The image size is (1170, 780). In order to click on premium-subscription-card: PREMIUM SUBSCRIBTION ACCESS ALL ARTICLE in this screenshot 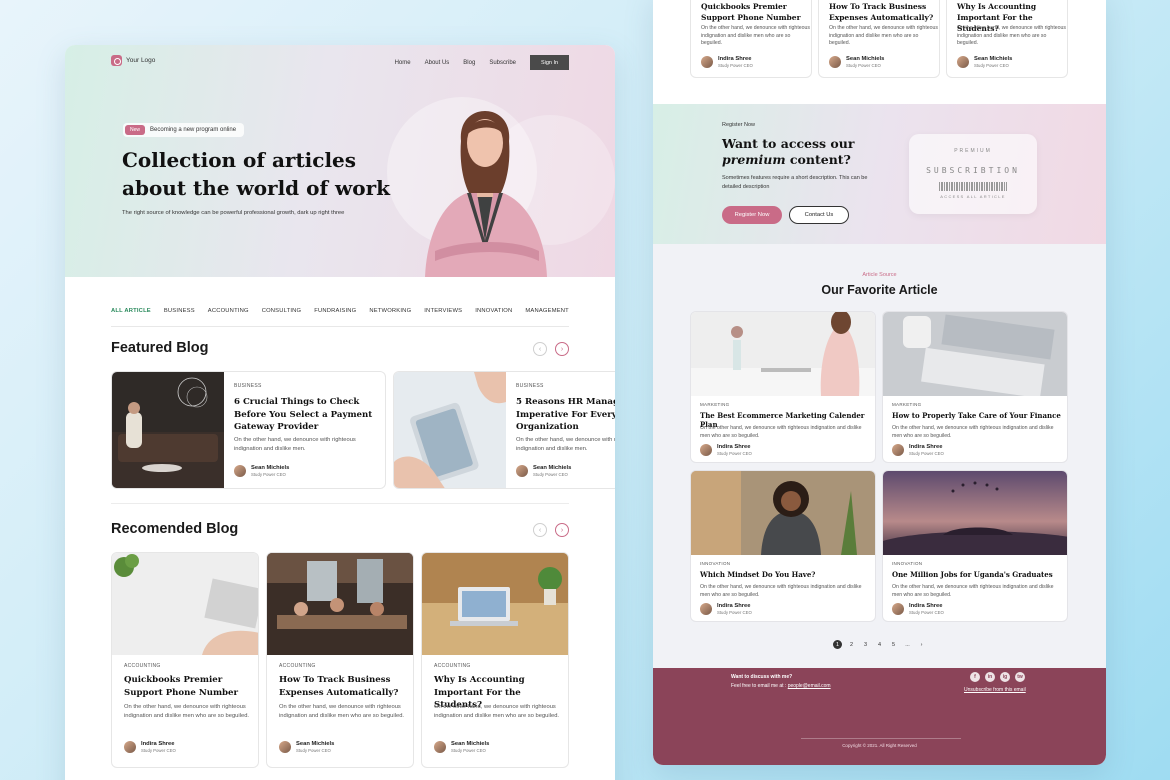, I will do `click(973, 174)`.